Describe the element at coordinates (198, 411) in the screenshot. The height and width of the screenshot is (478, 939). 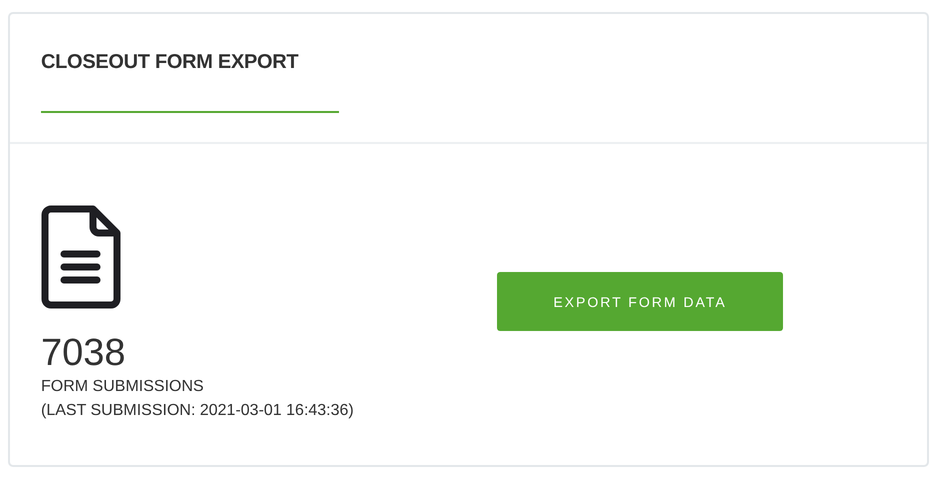
I see `last-submission-text: (LAST SUBMISSION: 2021-03-01 16:43:36)` at that location.